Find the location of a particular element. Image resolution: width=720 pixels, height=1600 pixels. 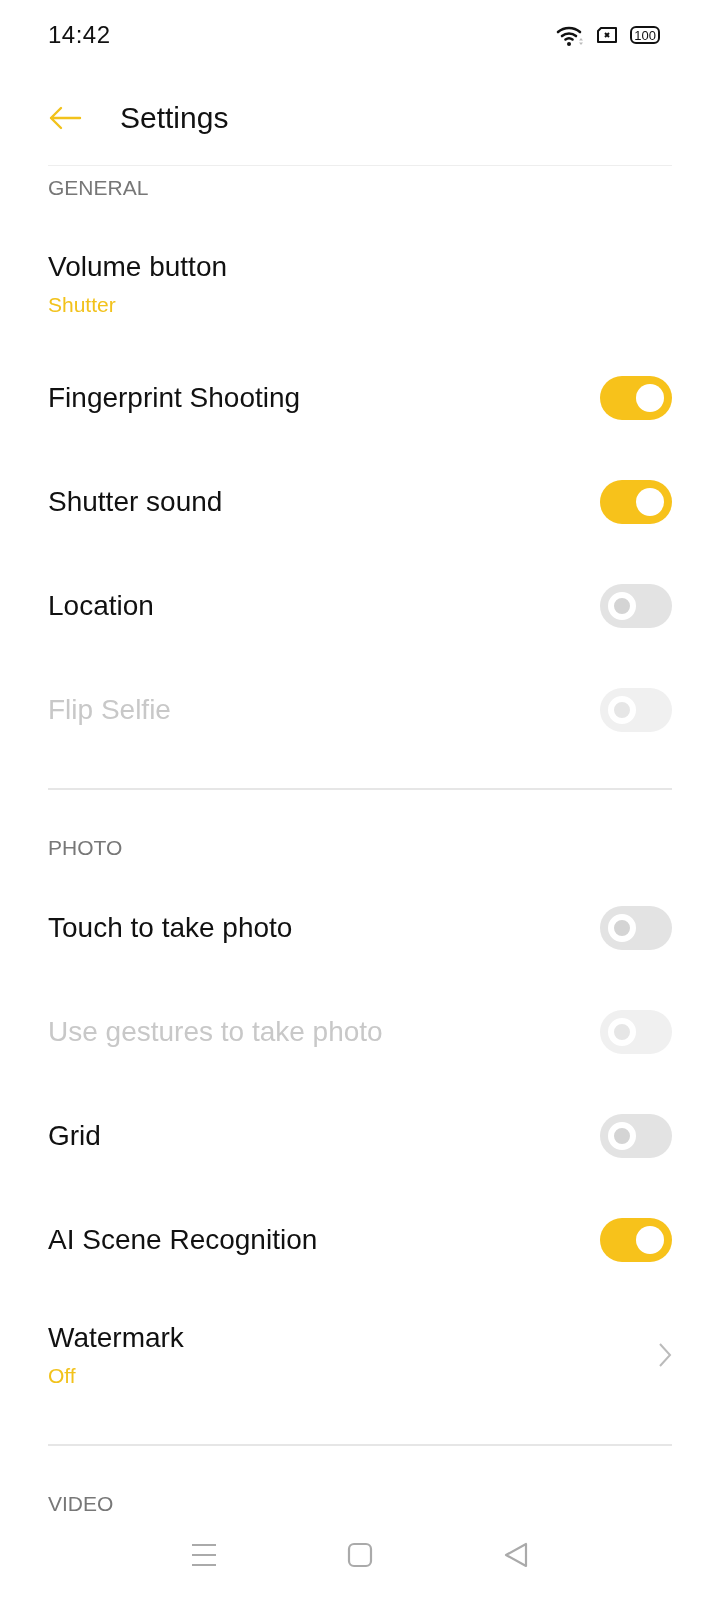

setting-label: Grid is located at coordinates (74, 1136).